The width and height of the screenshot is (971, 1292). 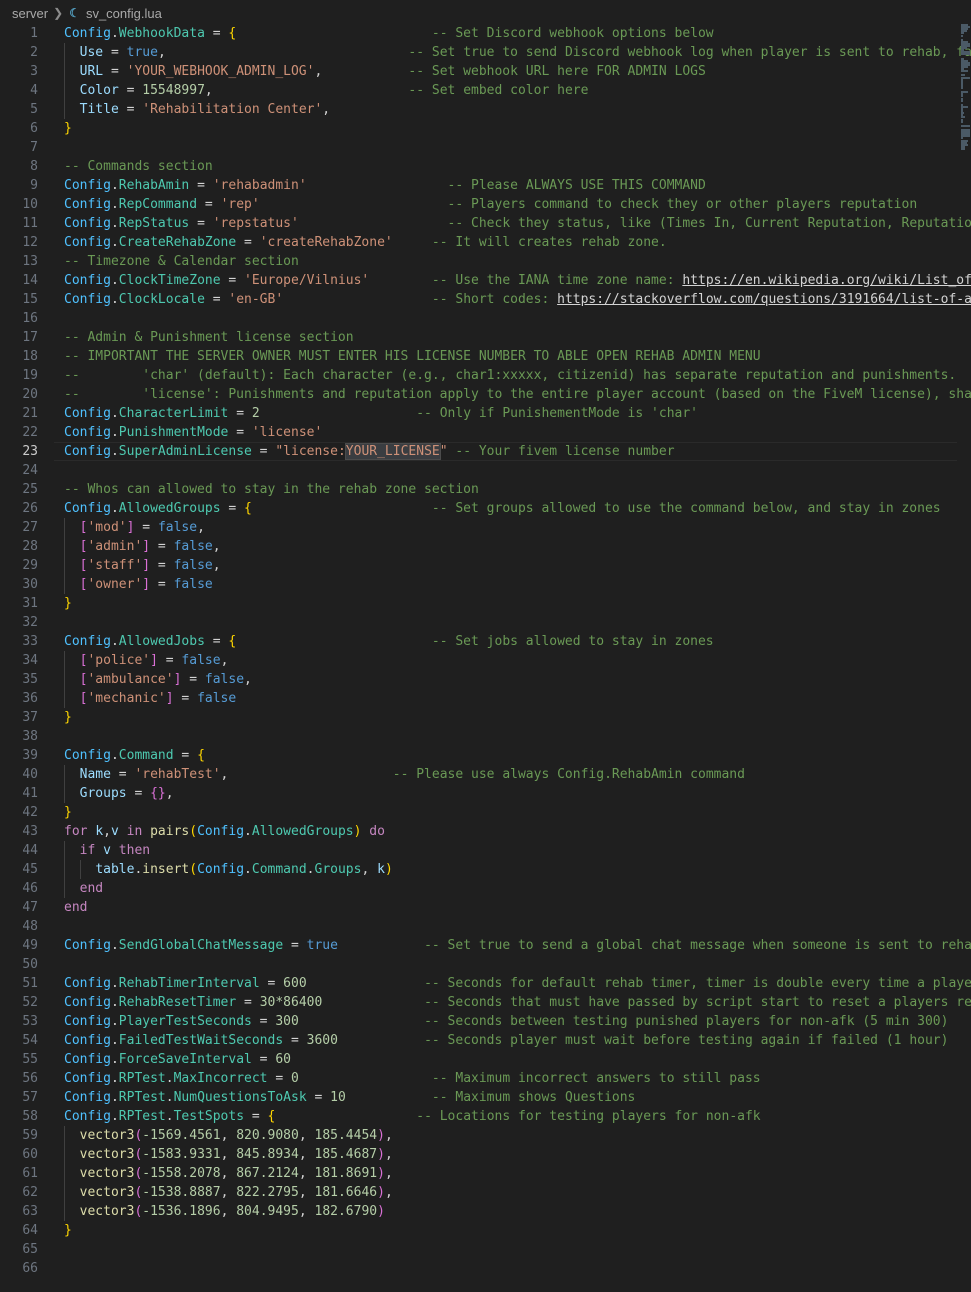 I want to click on code-line: 36 ['mechanic'] = false, so click(x=485, y=698).